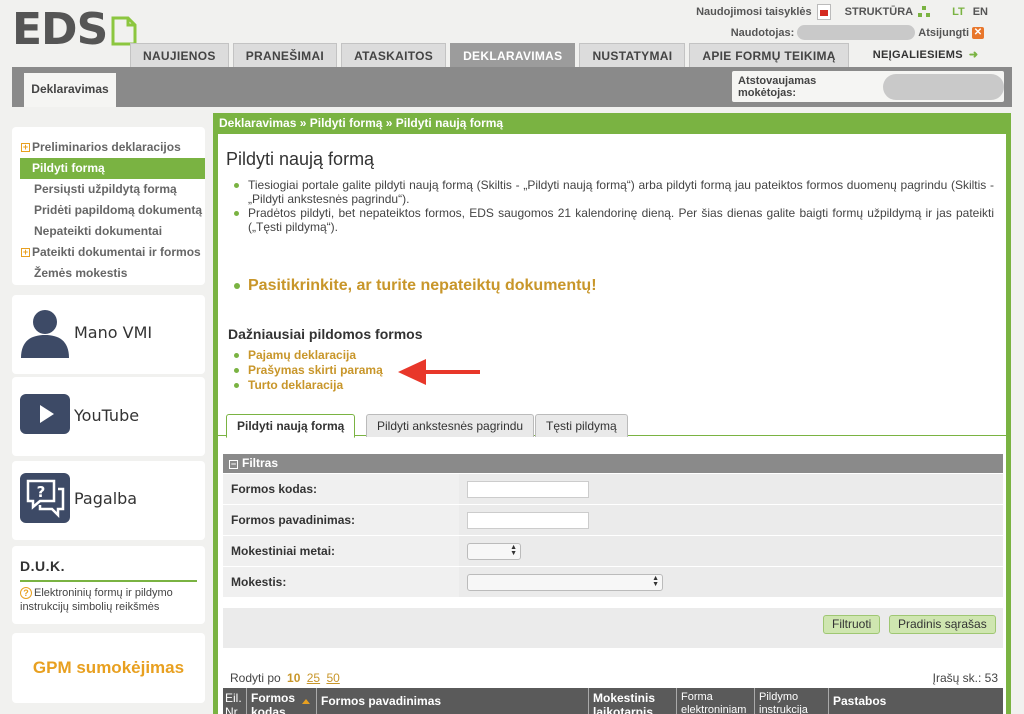  What do you see at coordinates (291, 426) in the screenshot?
I see `tab-pildyti-nauja: Pildyti naują formą` at bounding box center [291, 426].